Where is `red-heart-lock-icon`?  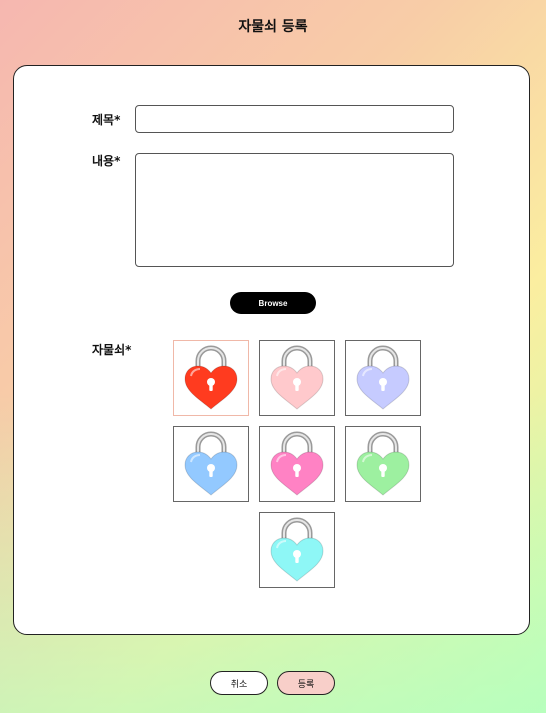
red-heart-lock-icon is located at coordinates (211, 377).